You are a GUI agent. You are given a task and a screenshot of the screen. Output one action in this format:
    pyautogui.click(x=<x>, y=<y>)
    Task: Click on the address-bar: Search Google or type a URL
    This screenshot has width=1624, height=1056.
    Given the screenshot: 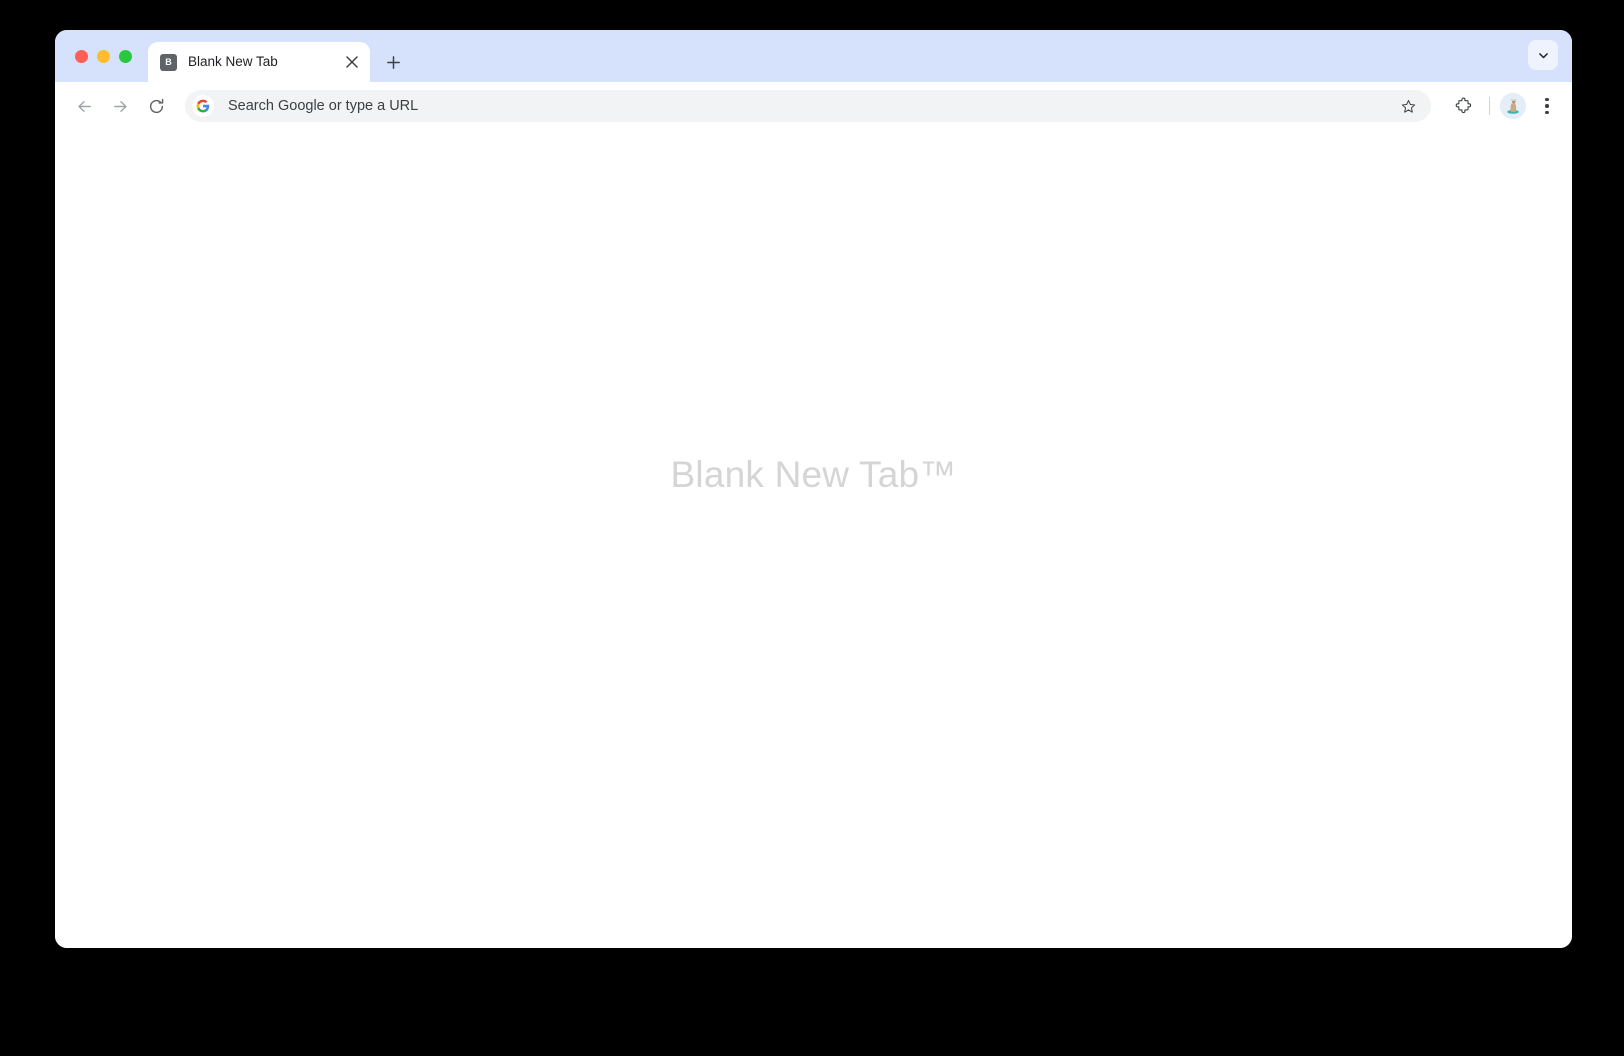 What is the action you would take?
    pyautogui.click(x=808, y=106)
    